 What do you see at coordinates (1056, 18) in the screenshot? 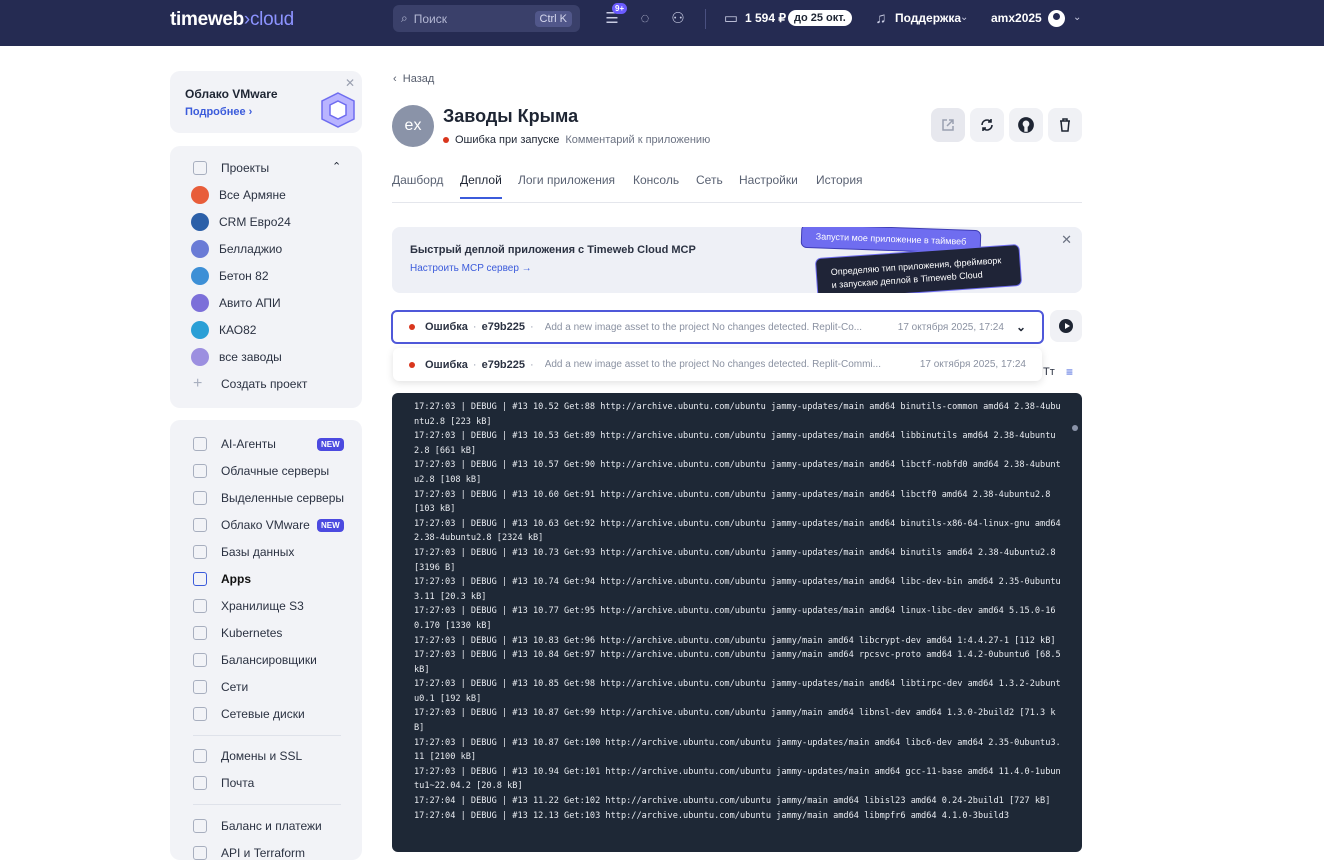
I see `user-avatar` at bounding box center [1056, 18].